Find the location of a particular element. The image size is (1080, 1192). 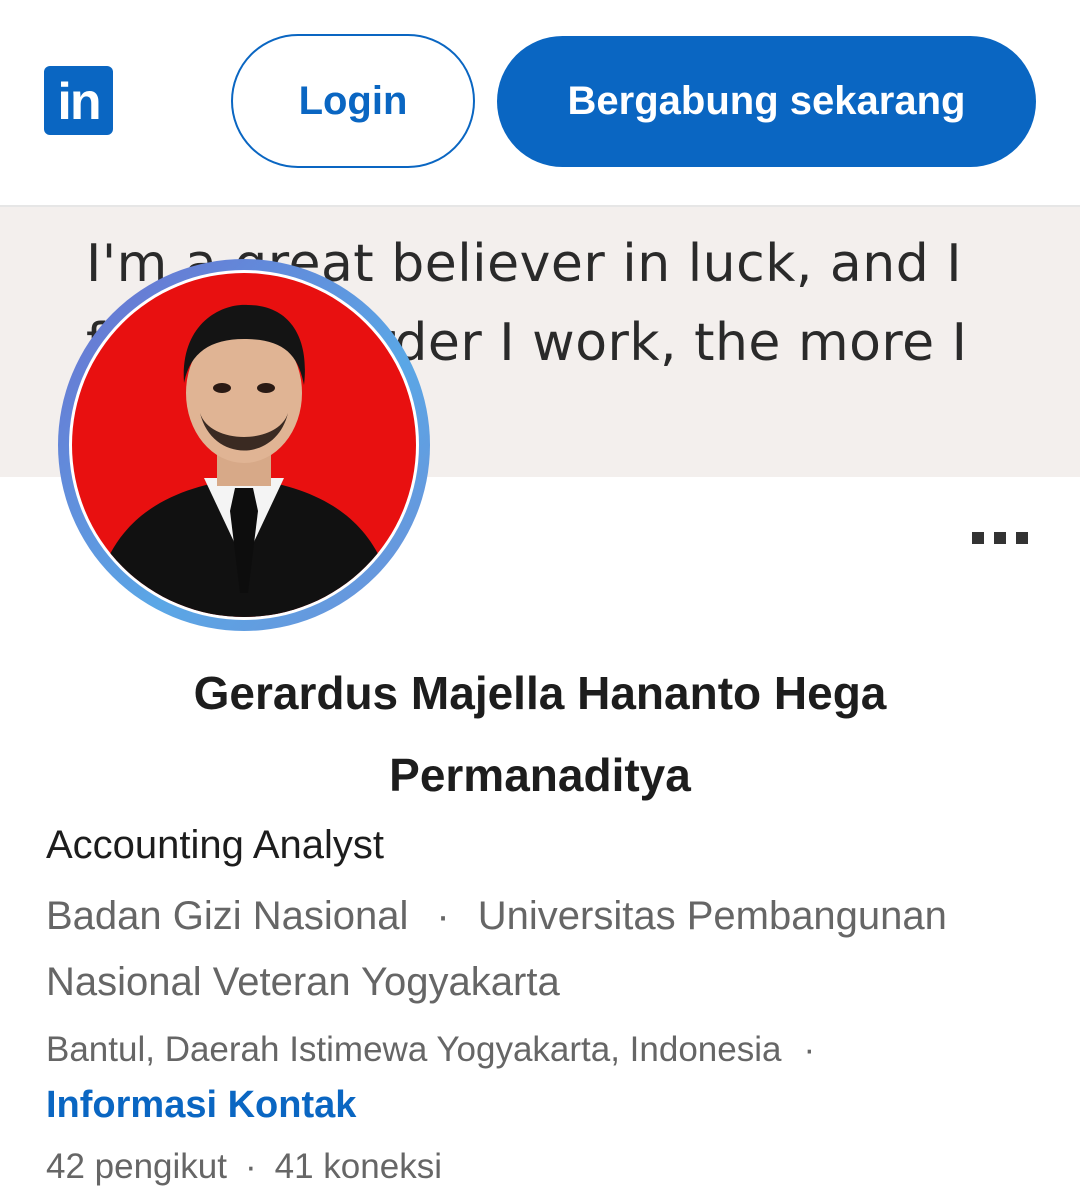

join-now-button: Bergabung sekarang is located at coordinates (766, 101).